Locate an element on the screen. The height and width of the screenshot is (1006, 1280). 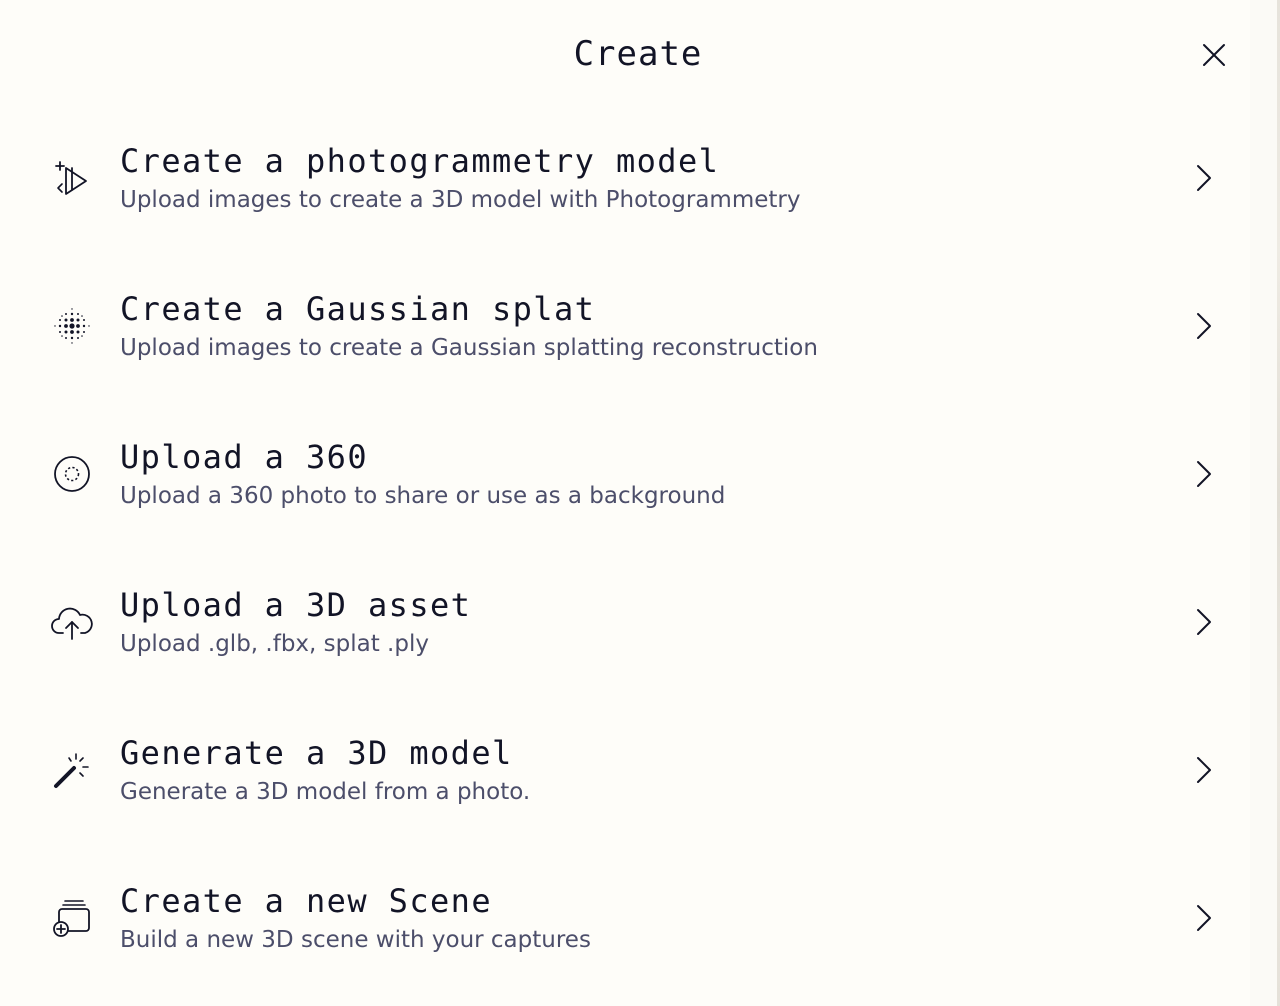
option-title: Create a photogrammetry model is located at coordinates (420, 161).